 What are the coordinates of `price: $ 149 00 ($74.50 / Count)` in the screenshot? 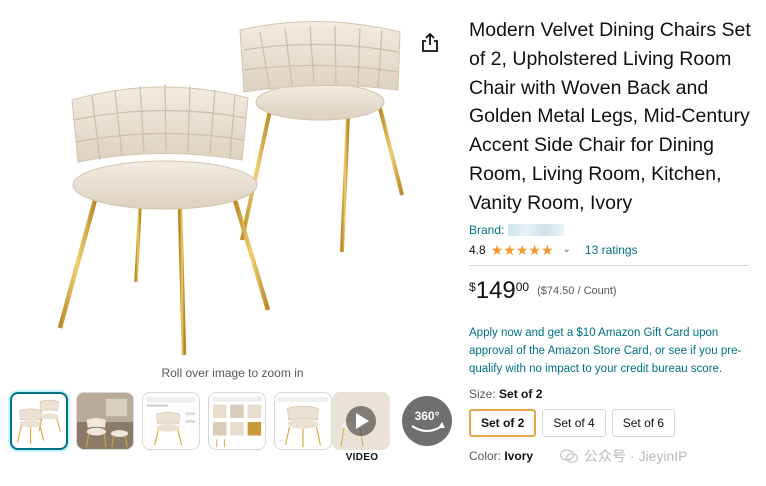 It's located at (614, 290).